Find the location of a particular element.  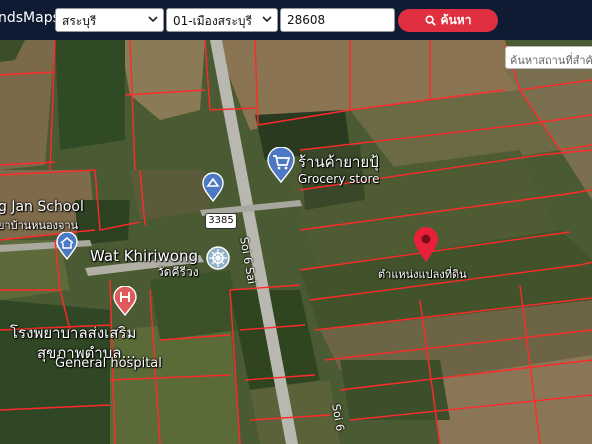

grocery-thai-label: ร้านค้ายายปุ้ is located at coordinates (338, 162).